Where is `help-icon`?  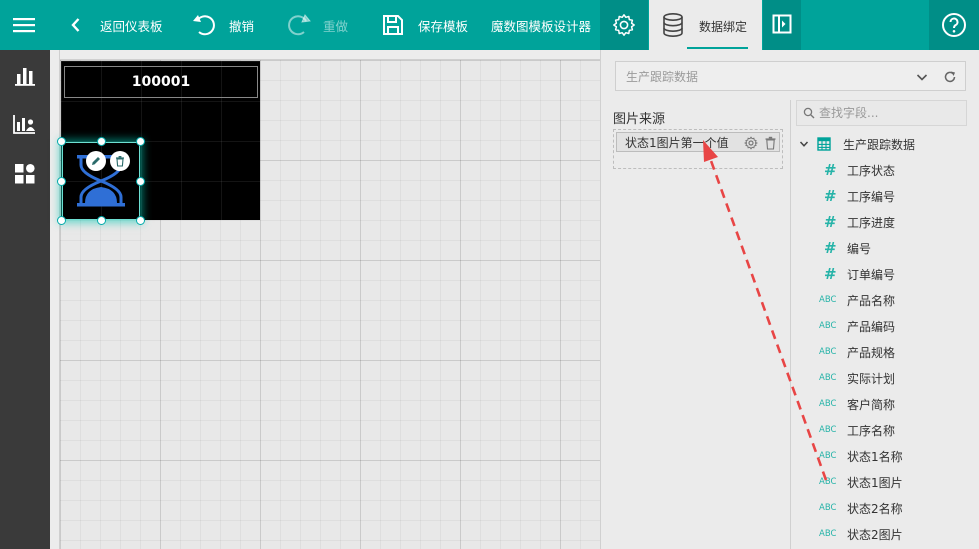 help-icon is located at coordinates (954, 25).